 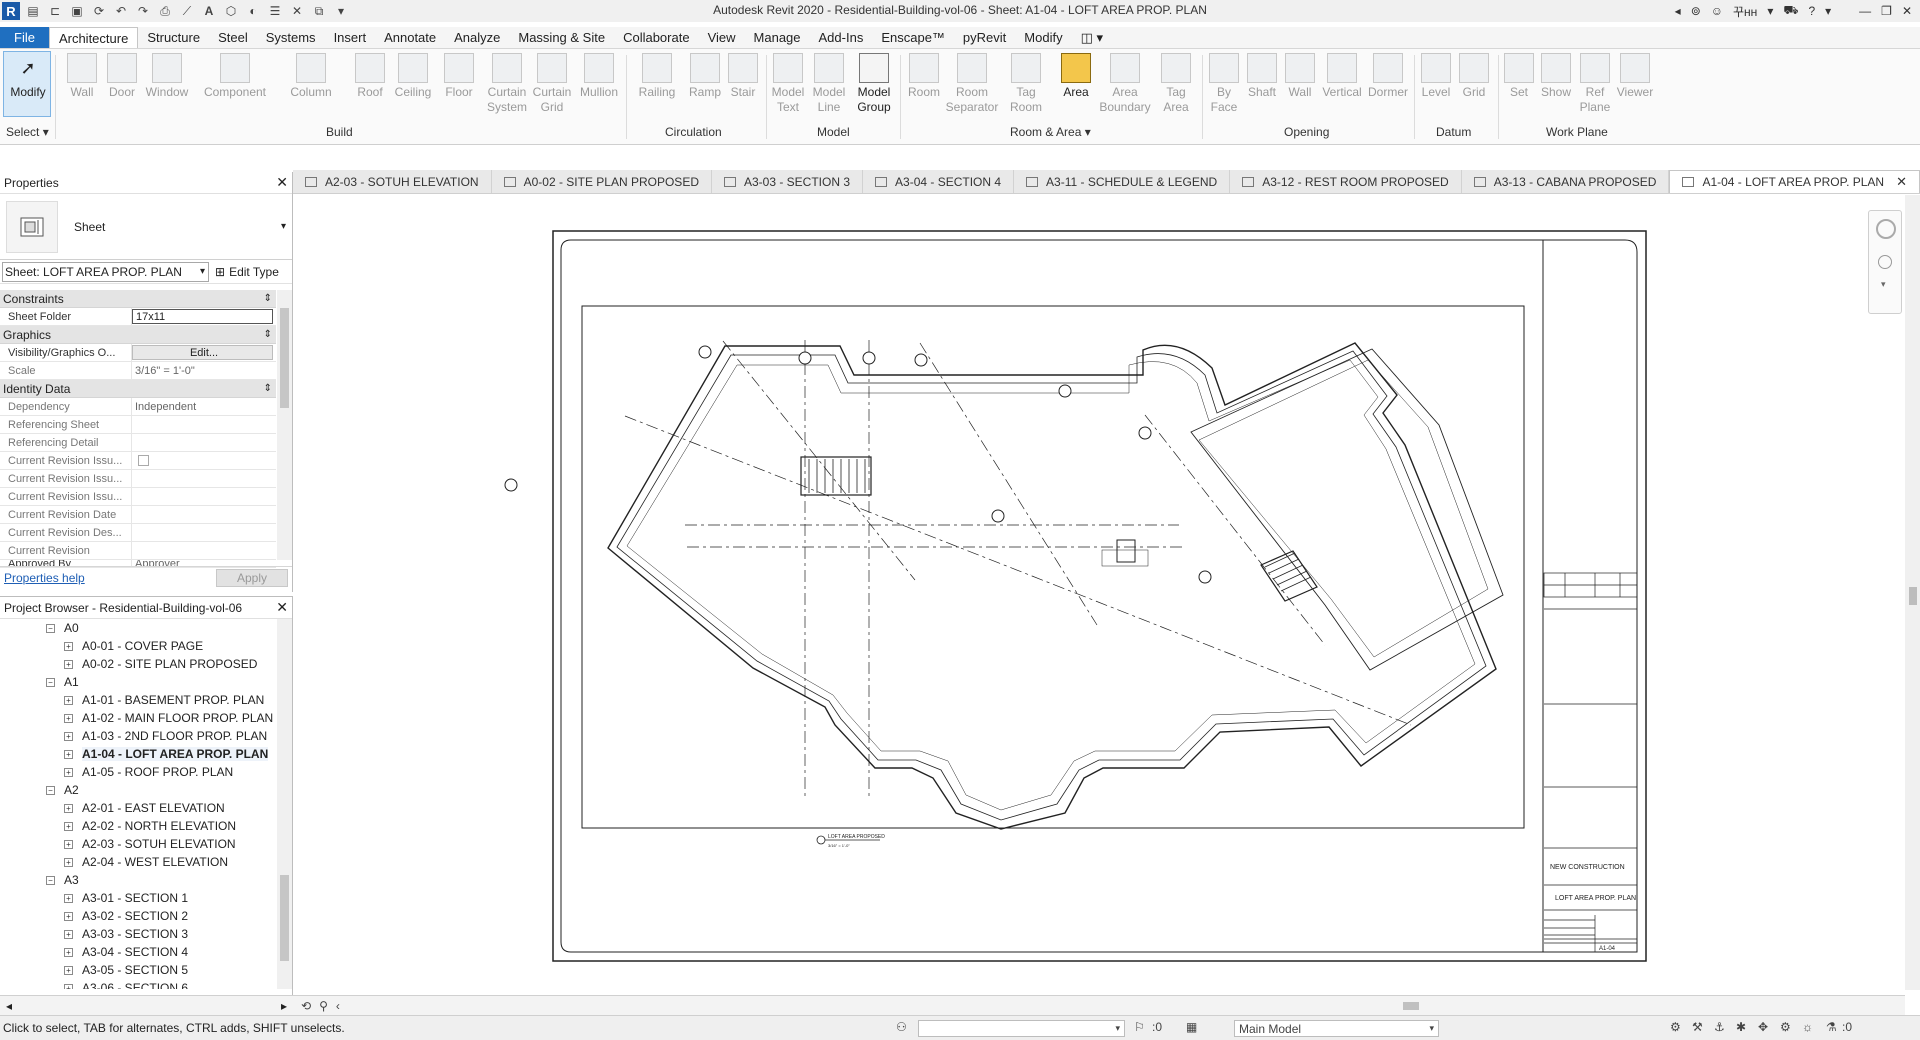 What do you see at coordinates (138, 952) in the screenshot?
I see `tree-item: + A3-04 - SECTION 4` at bounding box center [138, 952].